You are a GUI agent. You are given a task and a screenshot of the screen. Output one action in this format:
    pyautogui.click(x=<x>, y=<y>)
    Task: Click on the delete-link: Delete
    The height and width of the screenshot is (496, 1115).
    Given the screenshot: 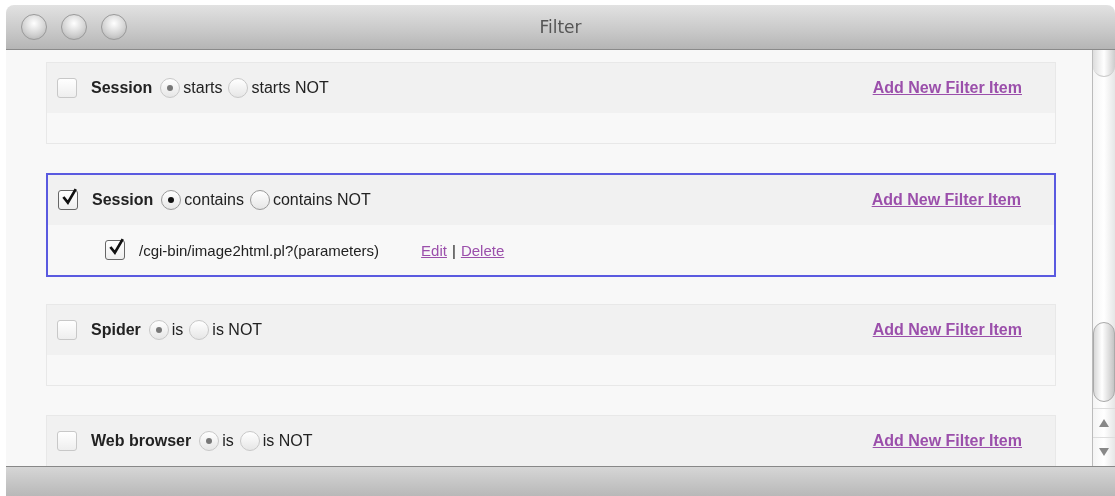 What is the action you would take?
    pyautogui.click(x=482, y=250)
    